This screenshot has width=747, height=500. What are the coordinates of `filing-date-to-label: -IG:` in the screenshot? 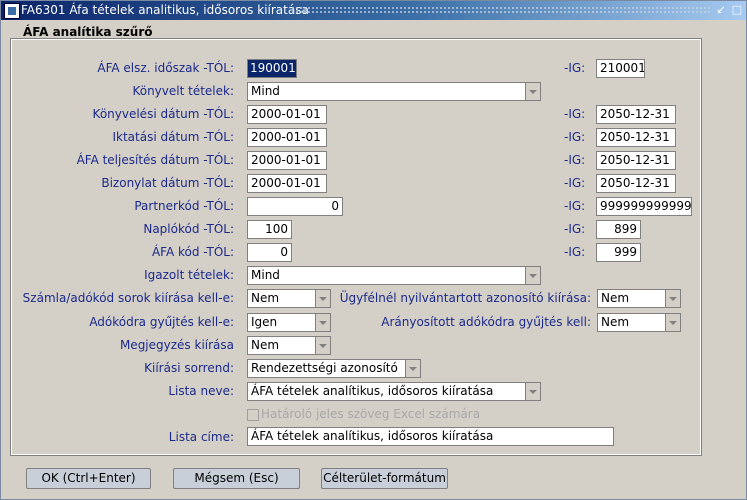 It's located at (575, 137).